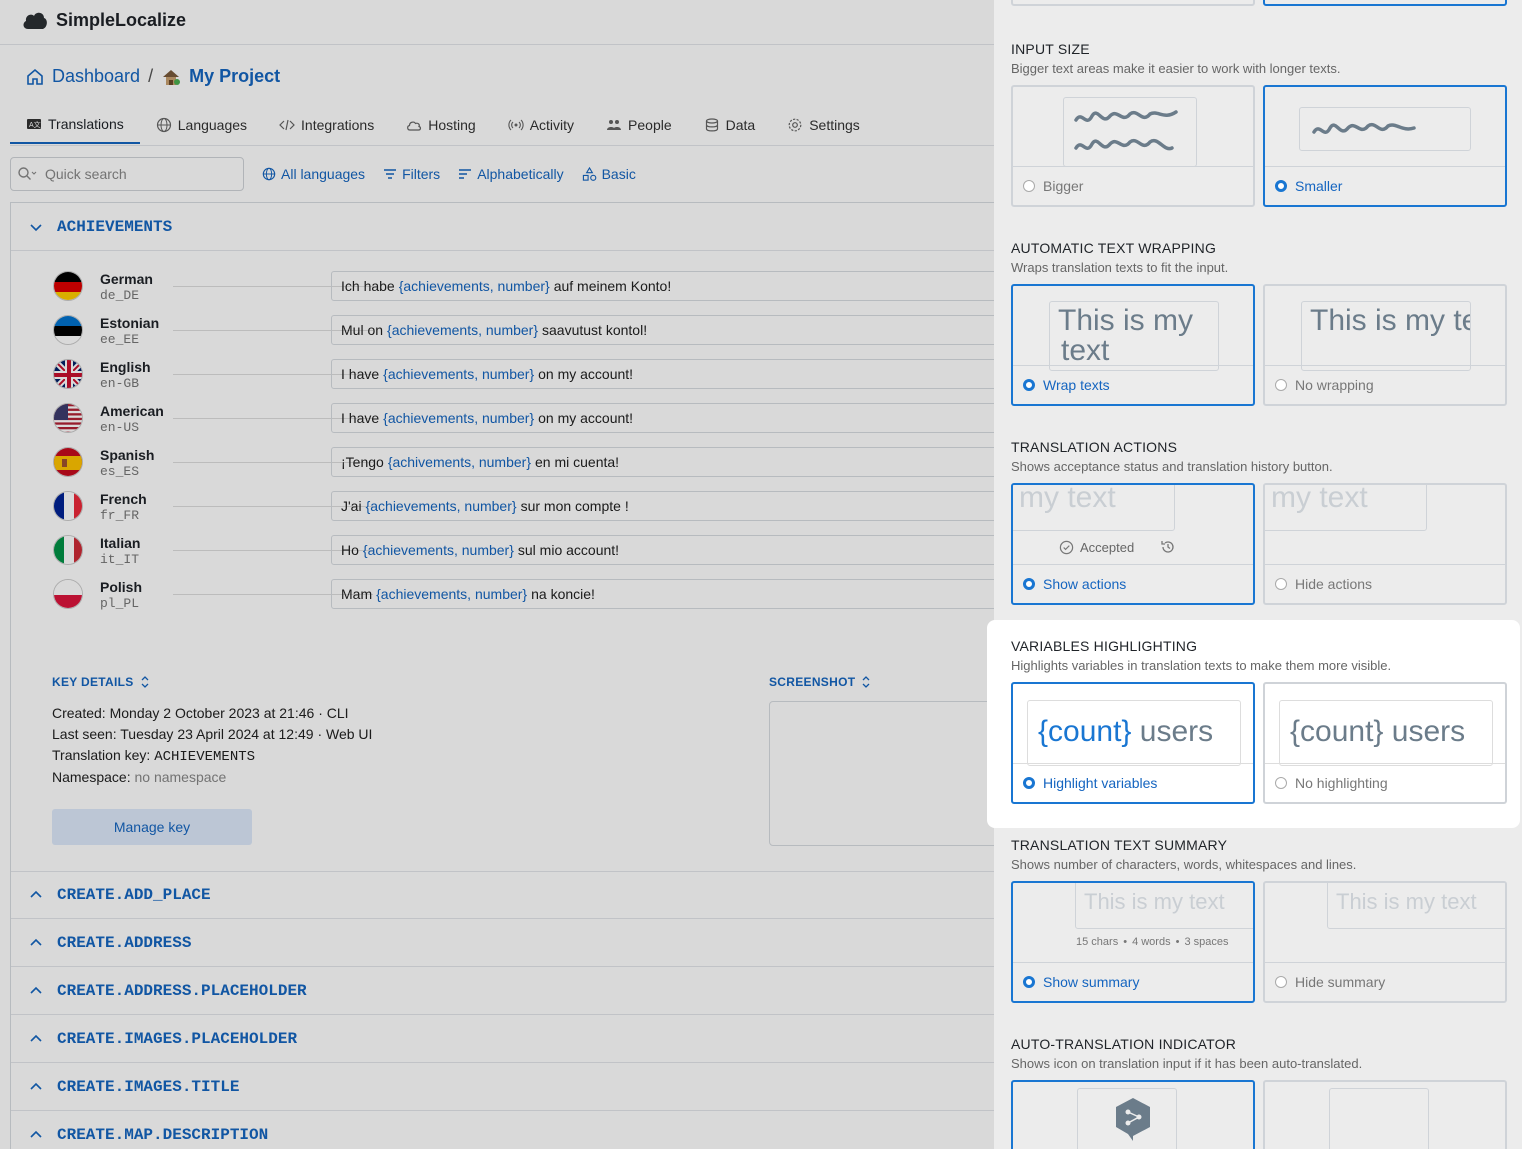 This screenshot has width=1522, height=1149. I want to click on key-header-create-address-placeholder: CREATE.ADDRESS.PLACEHOLDER, so click(502, 991).